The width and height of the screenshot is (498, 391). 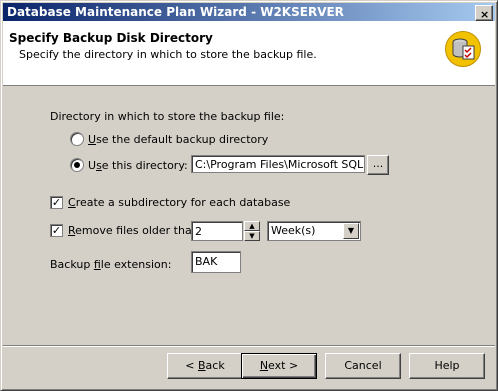 What do you see at coordinates (56, 230) in the screenshot?
I see `remove-files-checkbox: ✓` at bounding box center [56, 230].